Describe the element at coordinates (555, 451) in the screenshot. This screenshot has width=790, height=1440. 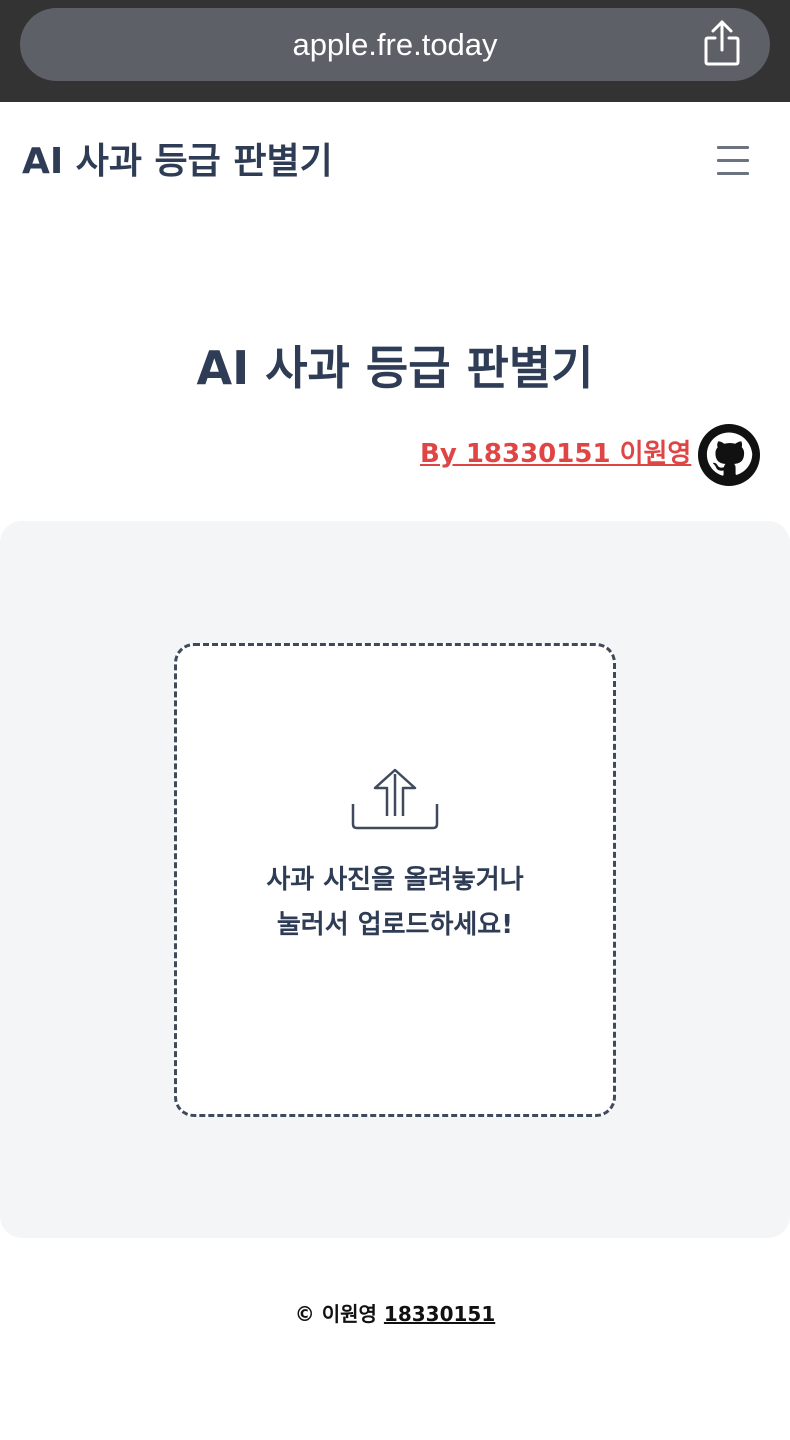
I see `author-link: By 18330151 이원영` at that location.